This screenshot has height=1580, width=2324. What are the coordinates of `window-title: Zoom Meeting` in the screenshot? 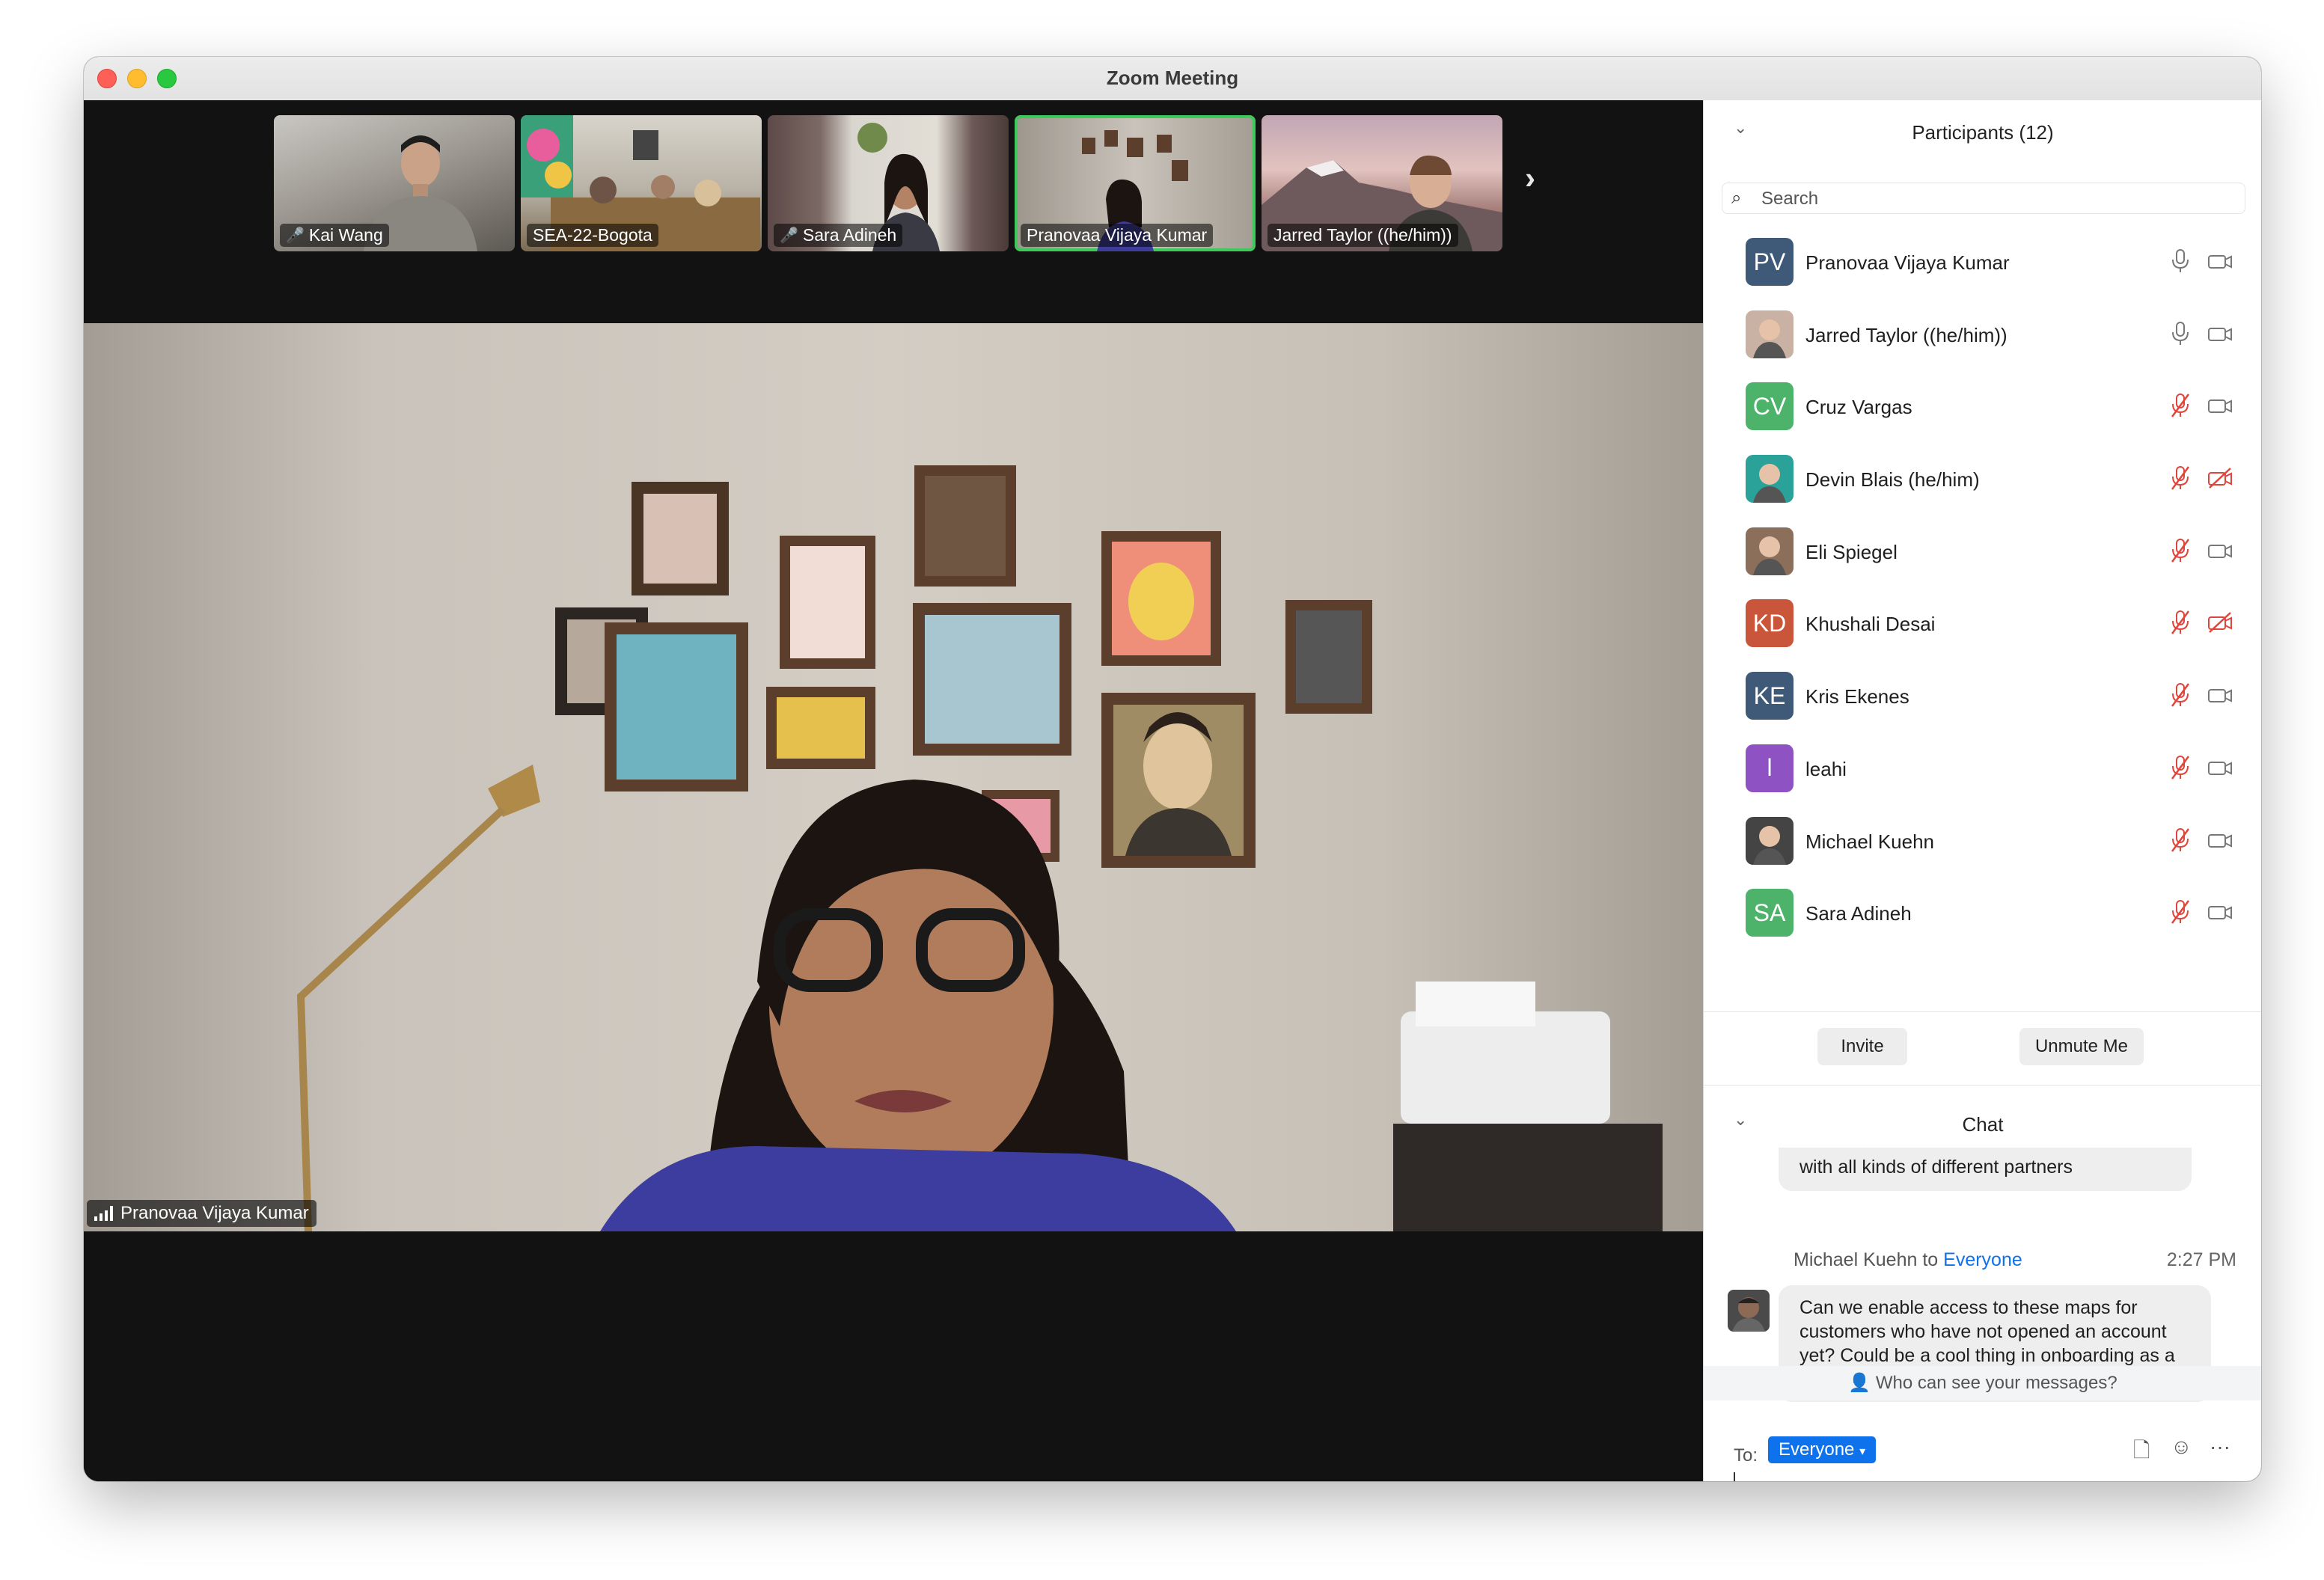 It's located at (1172, 78).